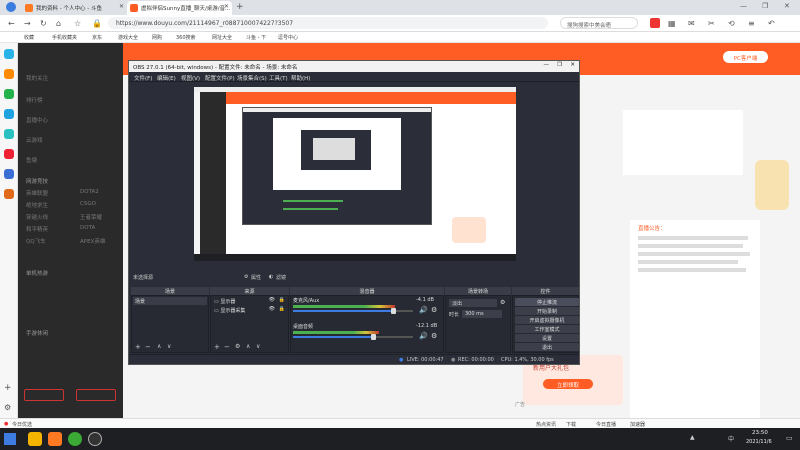 This screenshot has width=800, height=450. I want to click on browser-tab-profile: 我的资料 - 个人中心 - 斗鱼 ✕, so click(74, 8).